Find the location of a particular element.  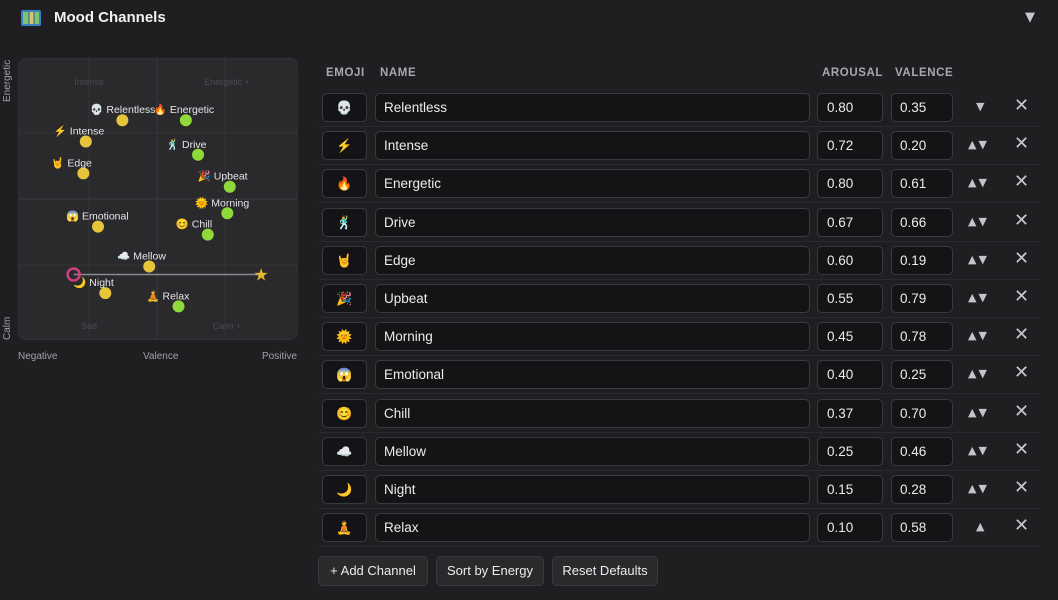

valence-field: 0.19 is located at coordinates (922, 260).